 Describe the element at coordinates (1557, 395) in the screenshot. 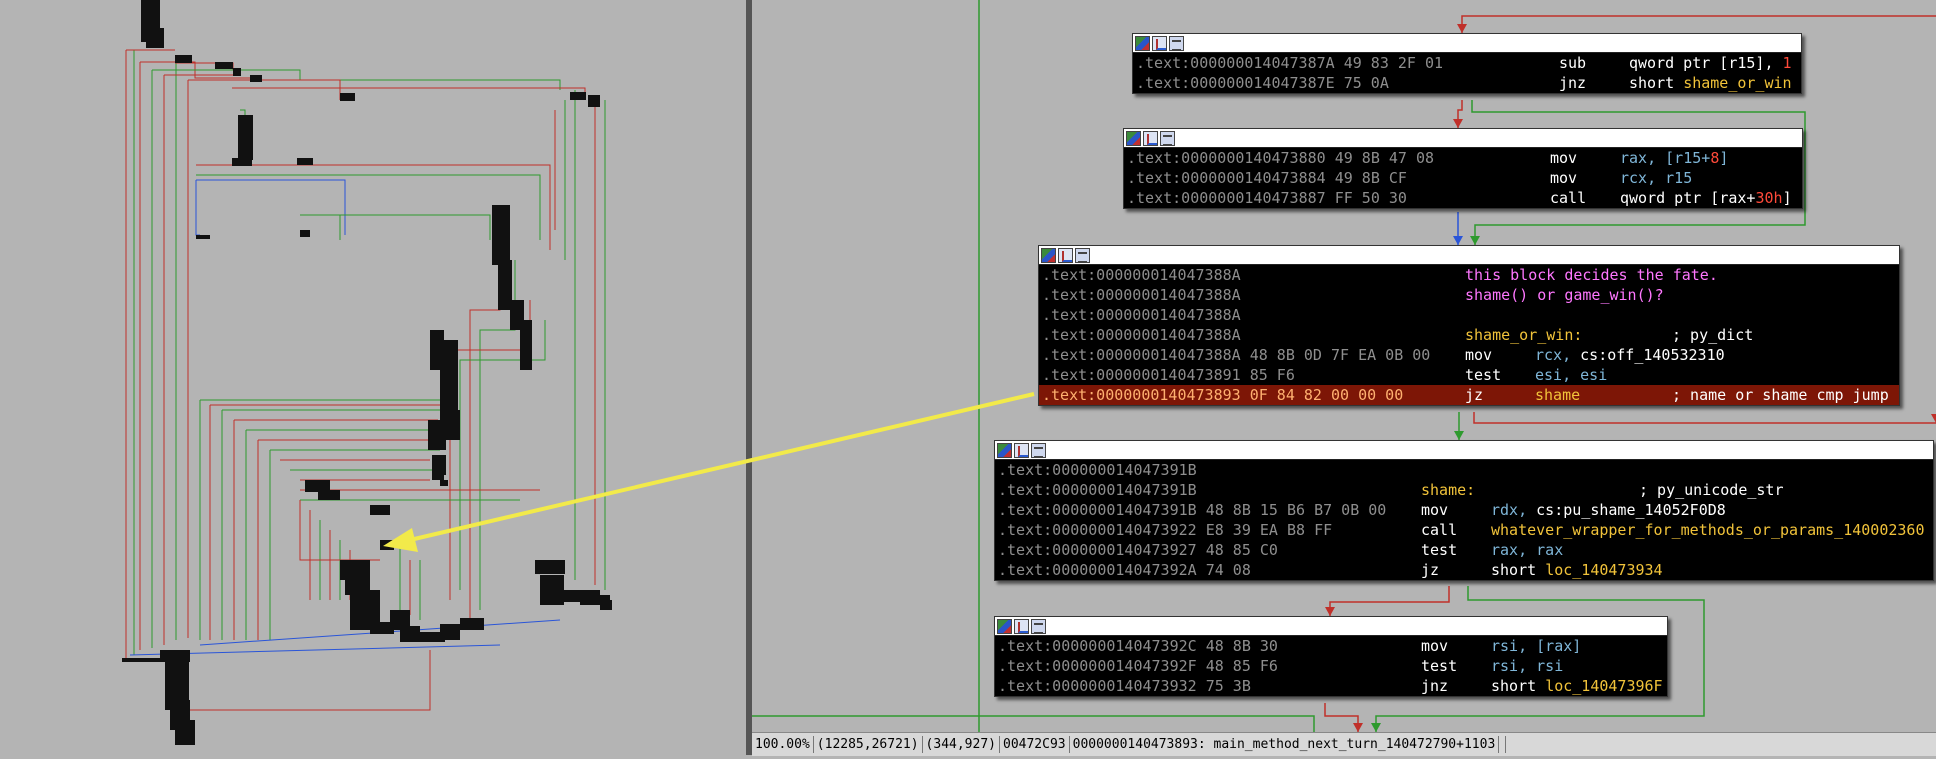

I see `asm-operands: shame` at that location.